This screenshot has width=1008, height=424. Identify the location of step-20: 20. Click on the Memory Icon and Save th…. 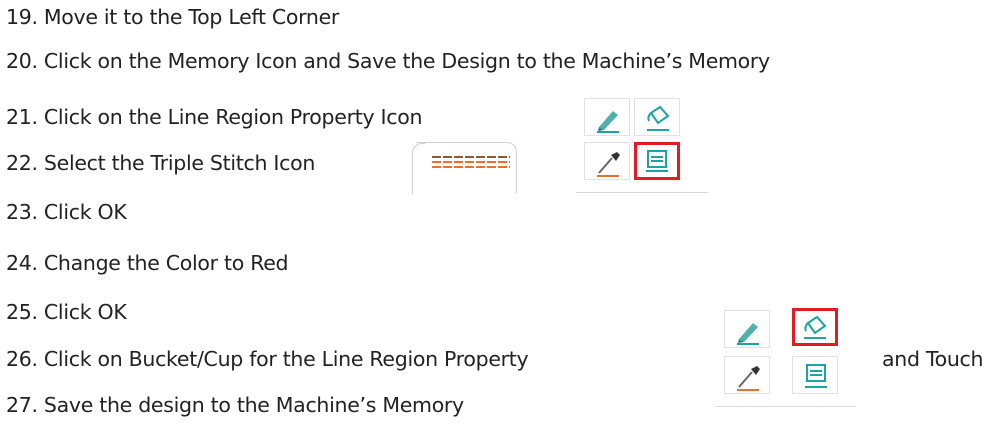
(388, 61).